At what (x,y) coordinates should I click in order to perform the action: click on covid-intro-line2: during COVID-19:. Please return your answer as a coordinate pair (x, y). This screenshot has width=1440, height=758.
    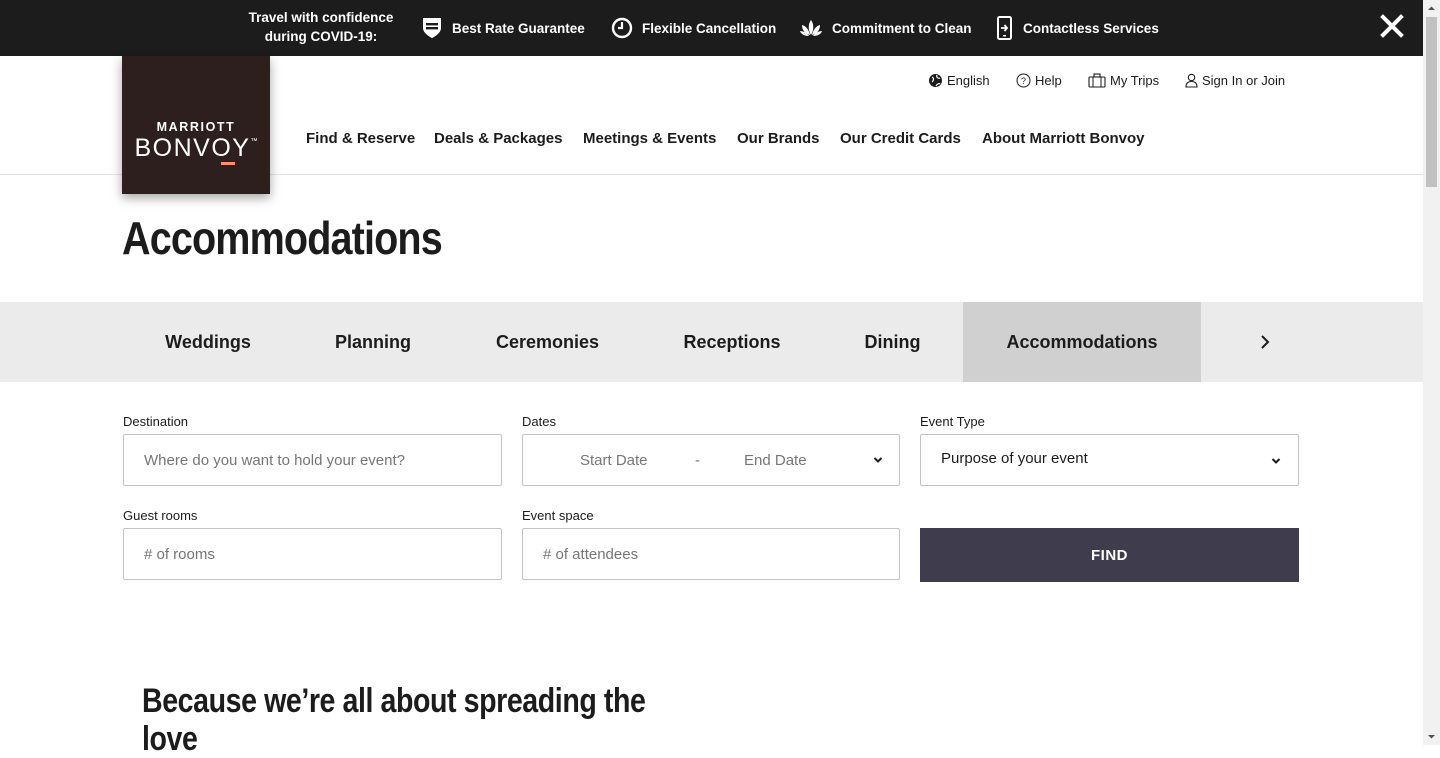
    Looking at the image, I should click on (321, 36).